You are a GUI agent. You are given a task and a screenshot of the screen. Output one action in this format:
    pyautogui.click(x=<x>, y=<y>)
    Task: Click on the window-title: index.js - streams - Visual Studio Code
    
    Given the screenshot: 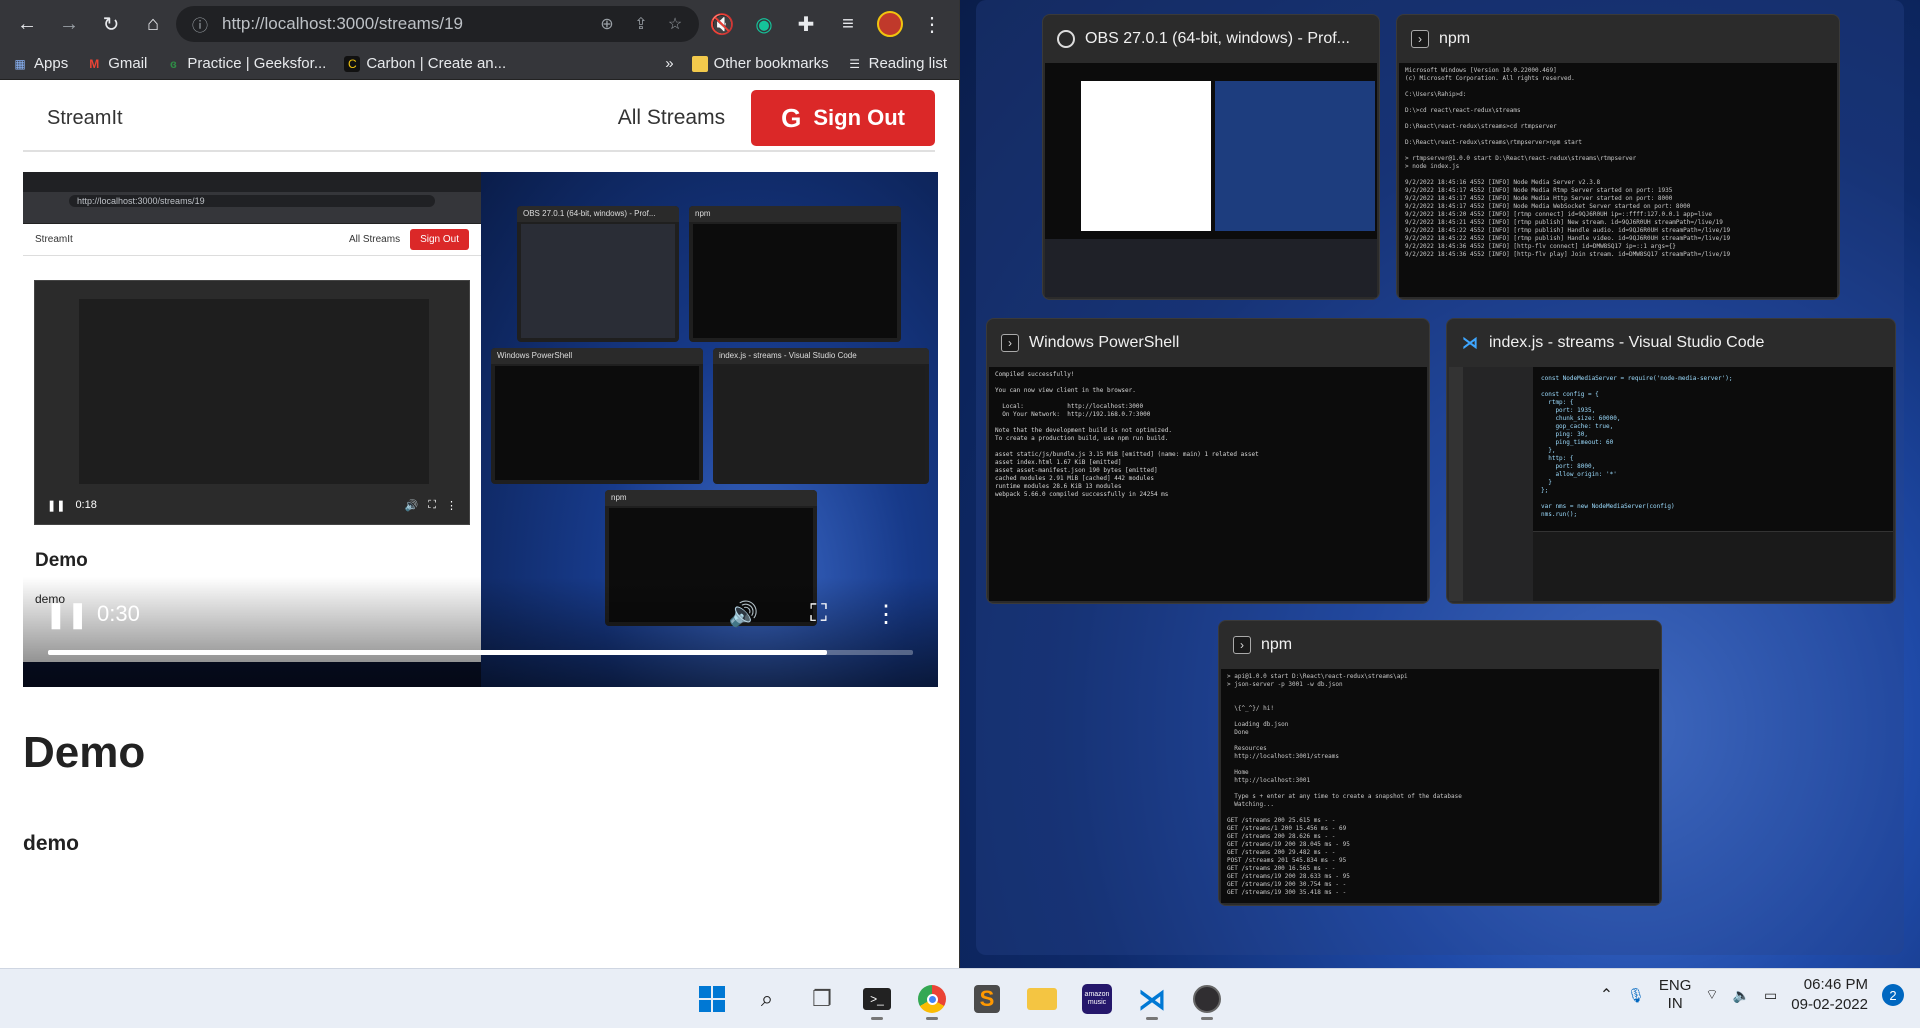 What is the action you would take?
    pyautogui.click(x=1627, y=342)
    